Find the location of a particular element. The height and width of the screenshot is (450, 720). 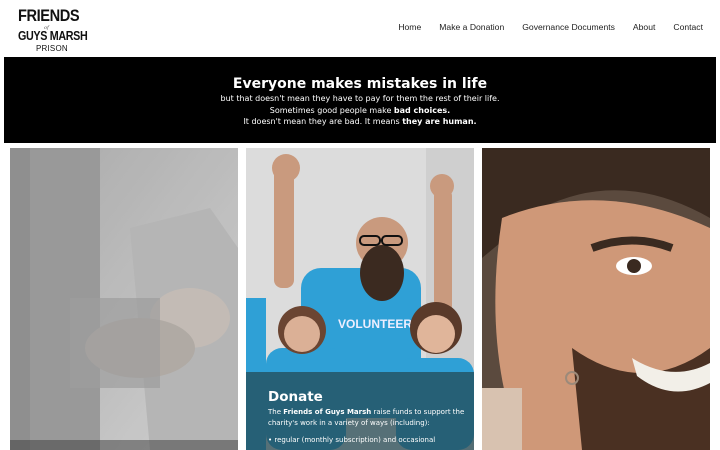

site-logo: FRIENDS of GUYS MARSH PRISON is located at coordinates (53, 30).